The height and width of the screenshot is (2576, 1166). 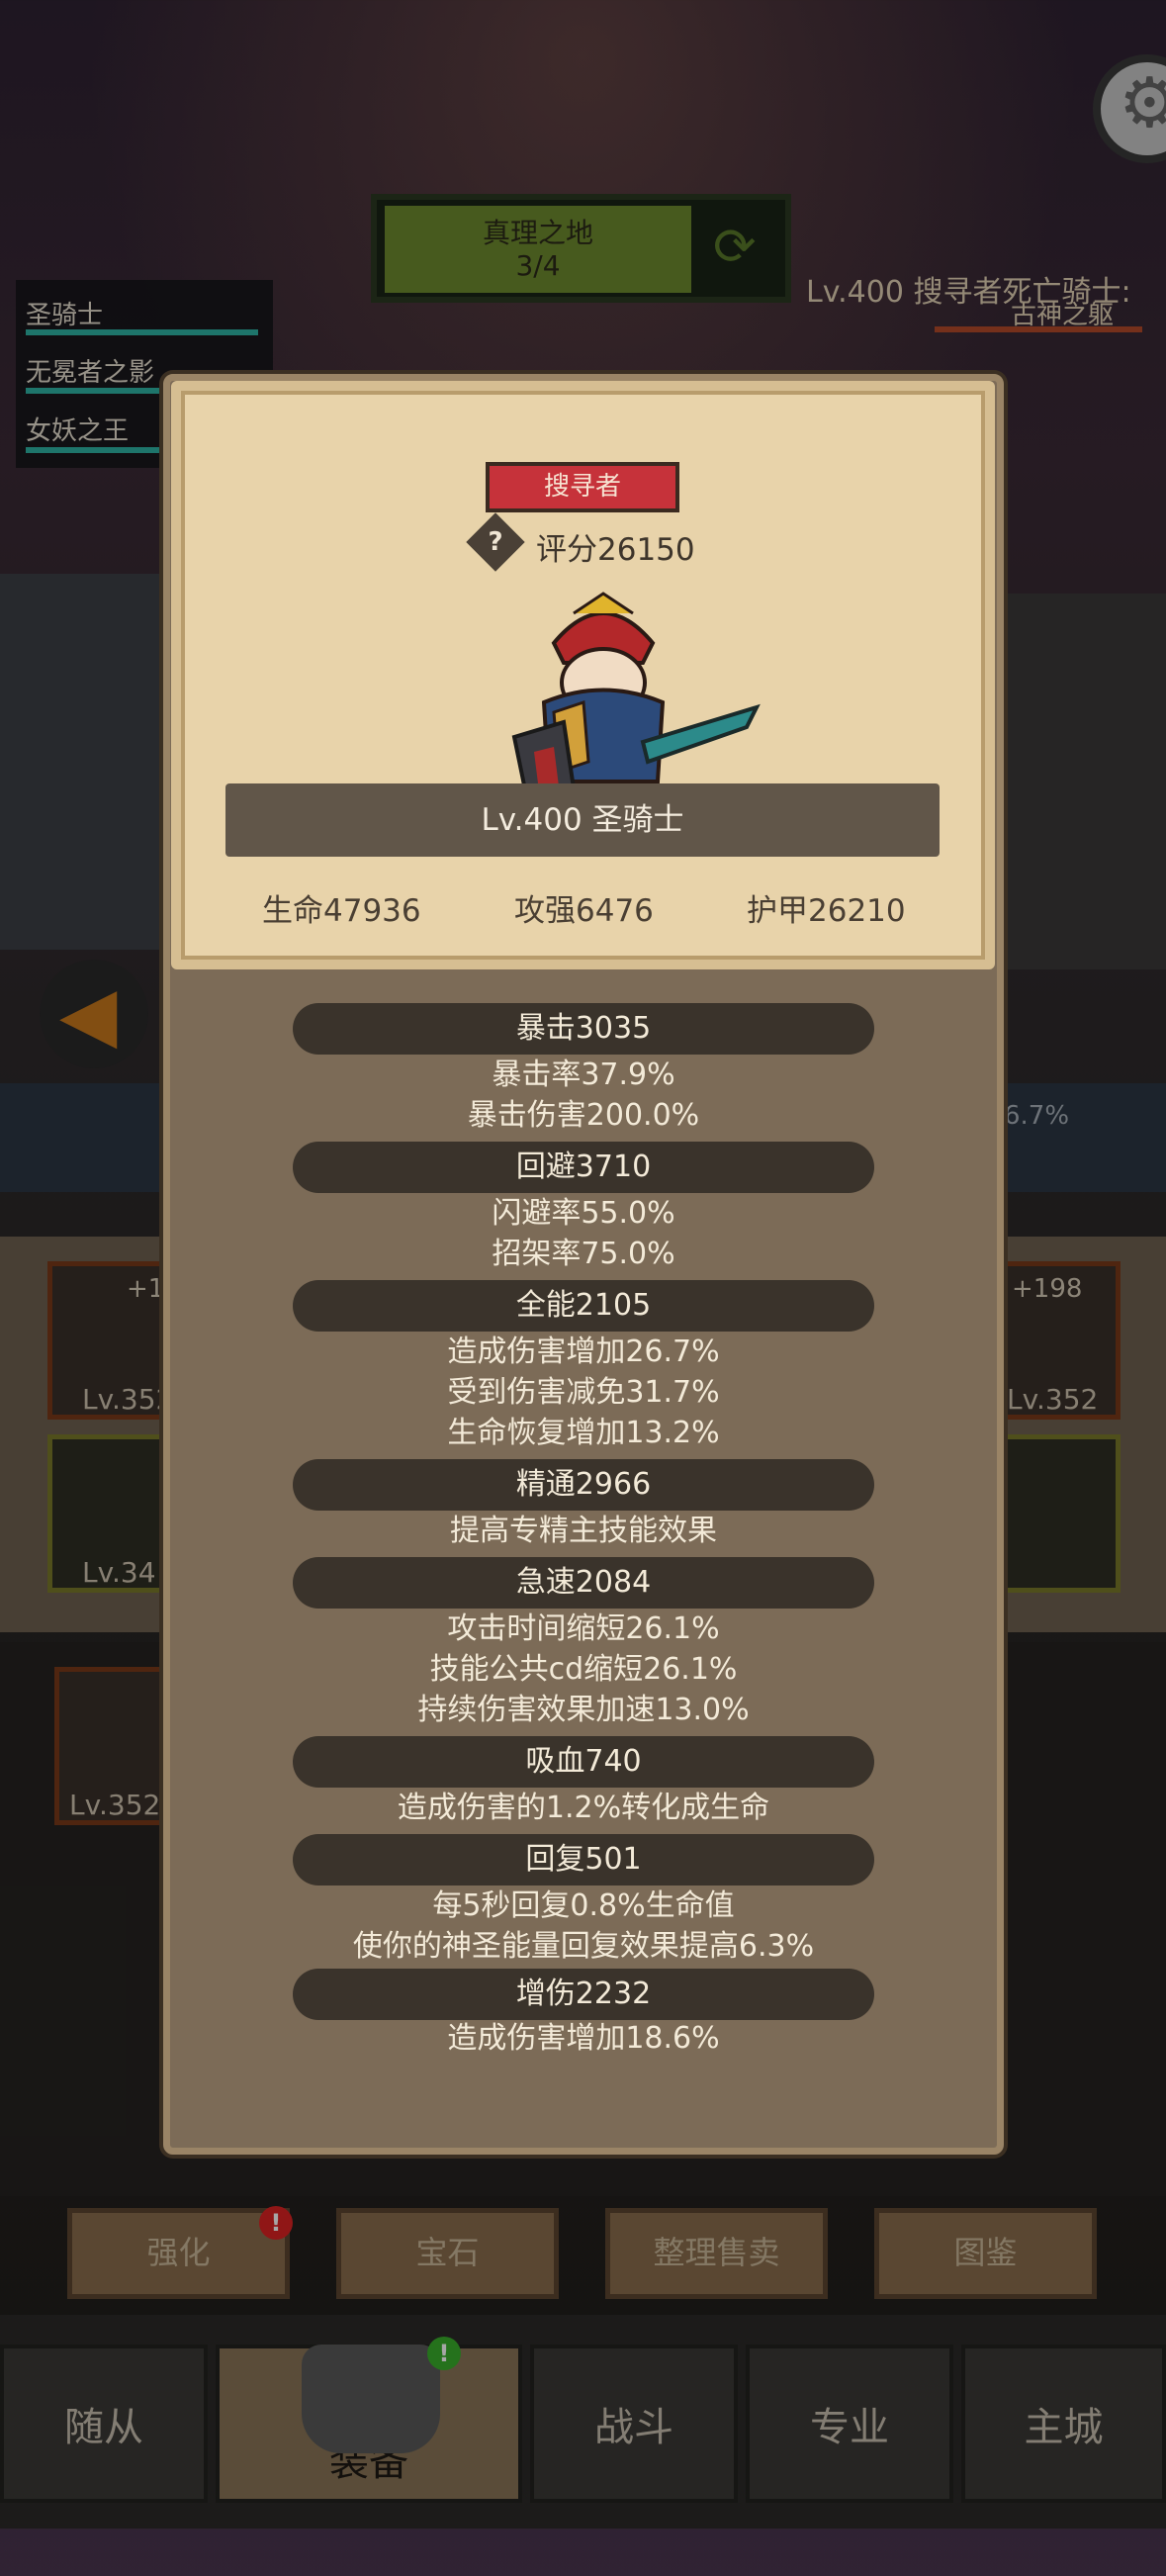 What do you see at coordinates (584, 911) in the screenshot?
I see `stat-attack: 攻强6476` at bounding box center [584, 911].